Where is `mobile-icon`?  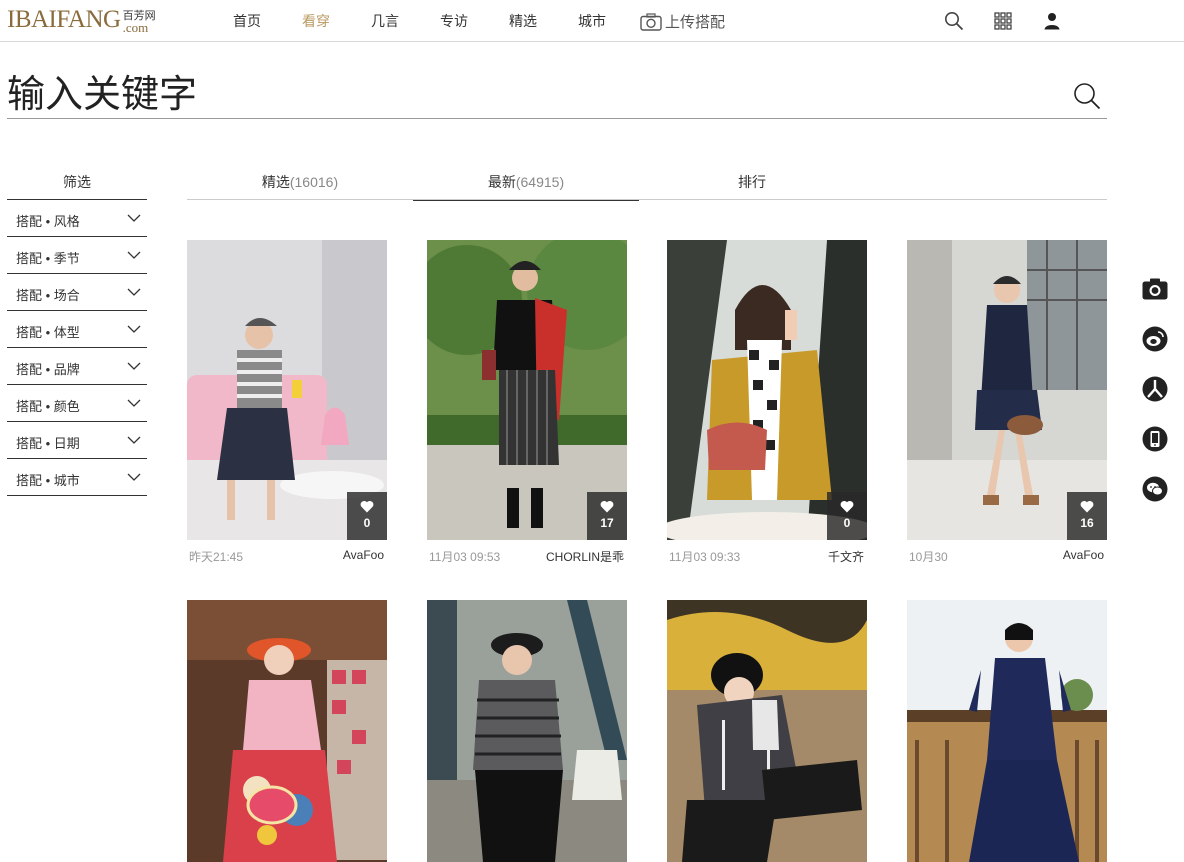 mobile-icon is located at coordinates (1155, 439).